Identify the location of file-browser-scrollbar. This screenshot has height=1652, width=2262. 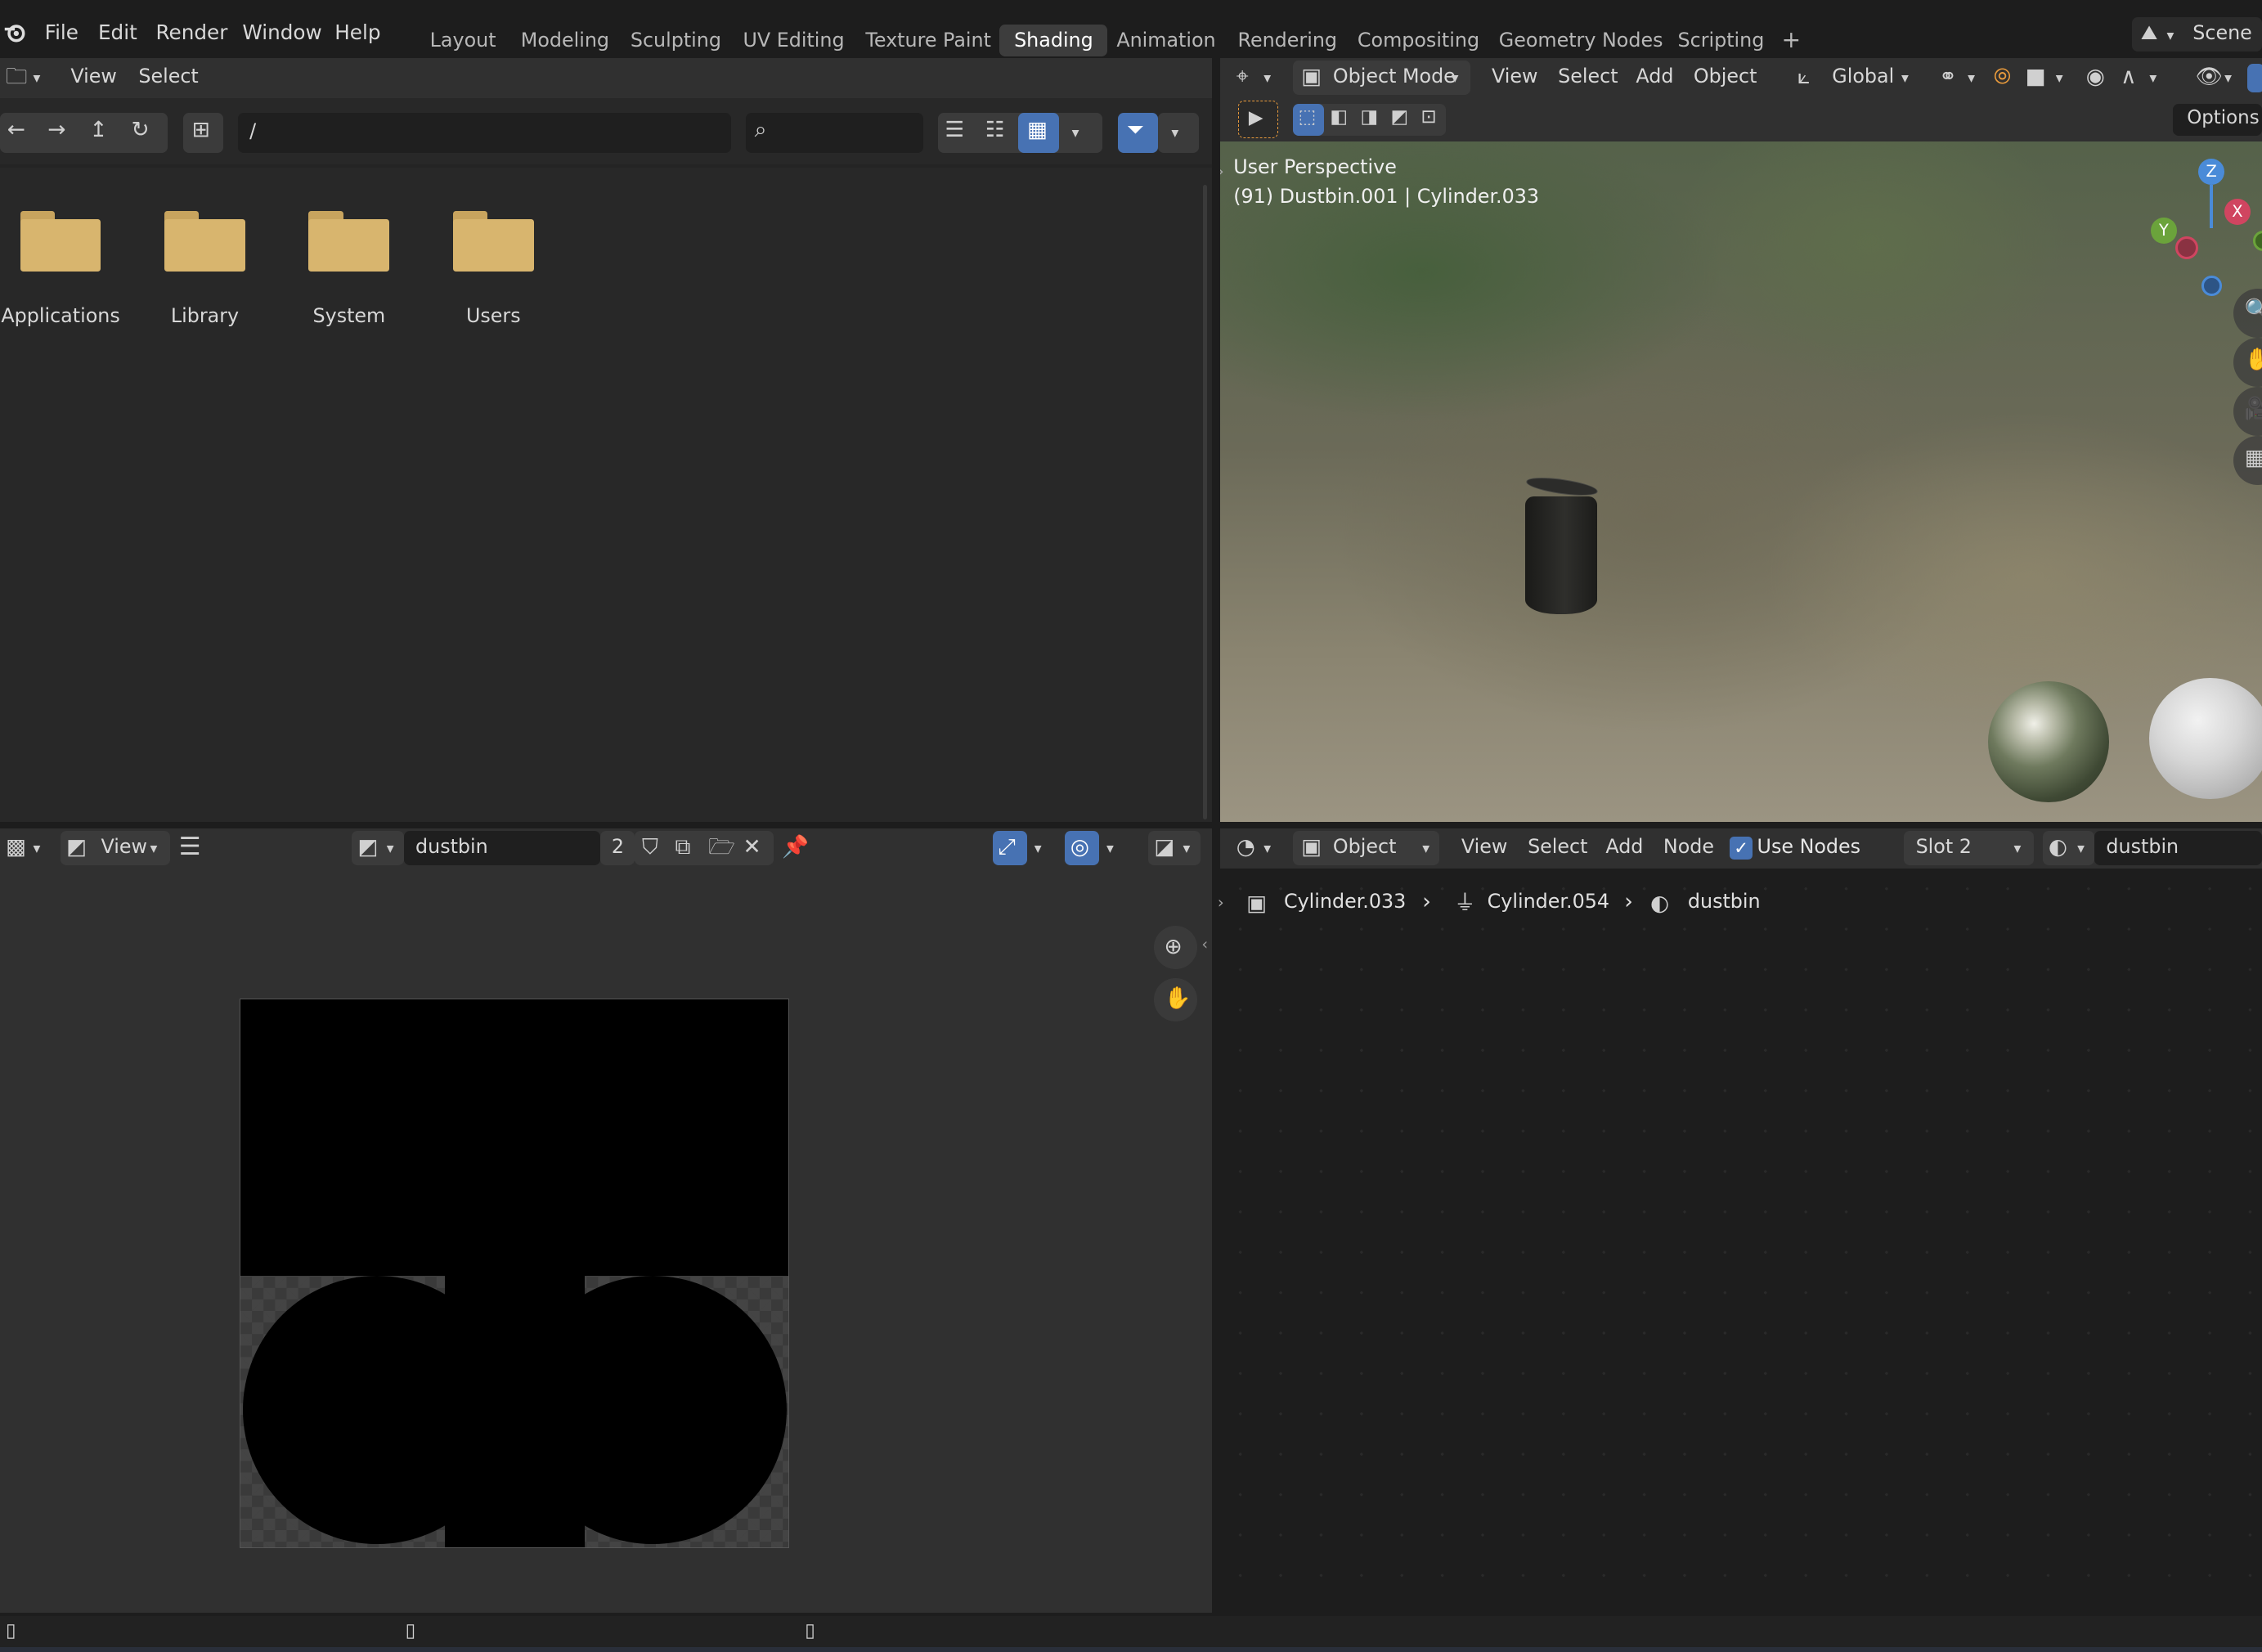
(1206, 501).